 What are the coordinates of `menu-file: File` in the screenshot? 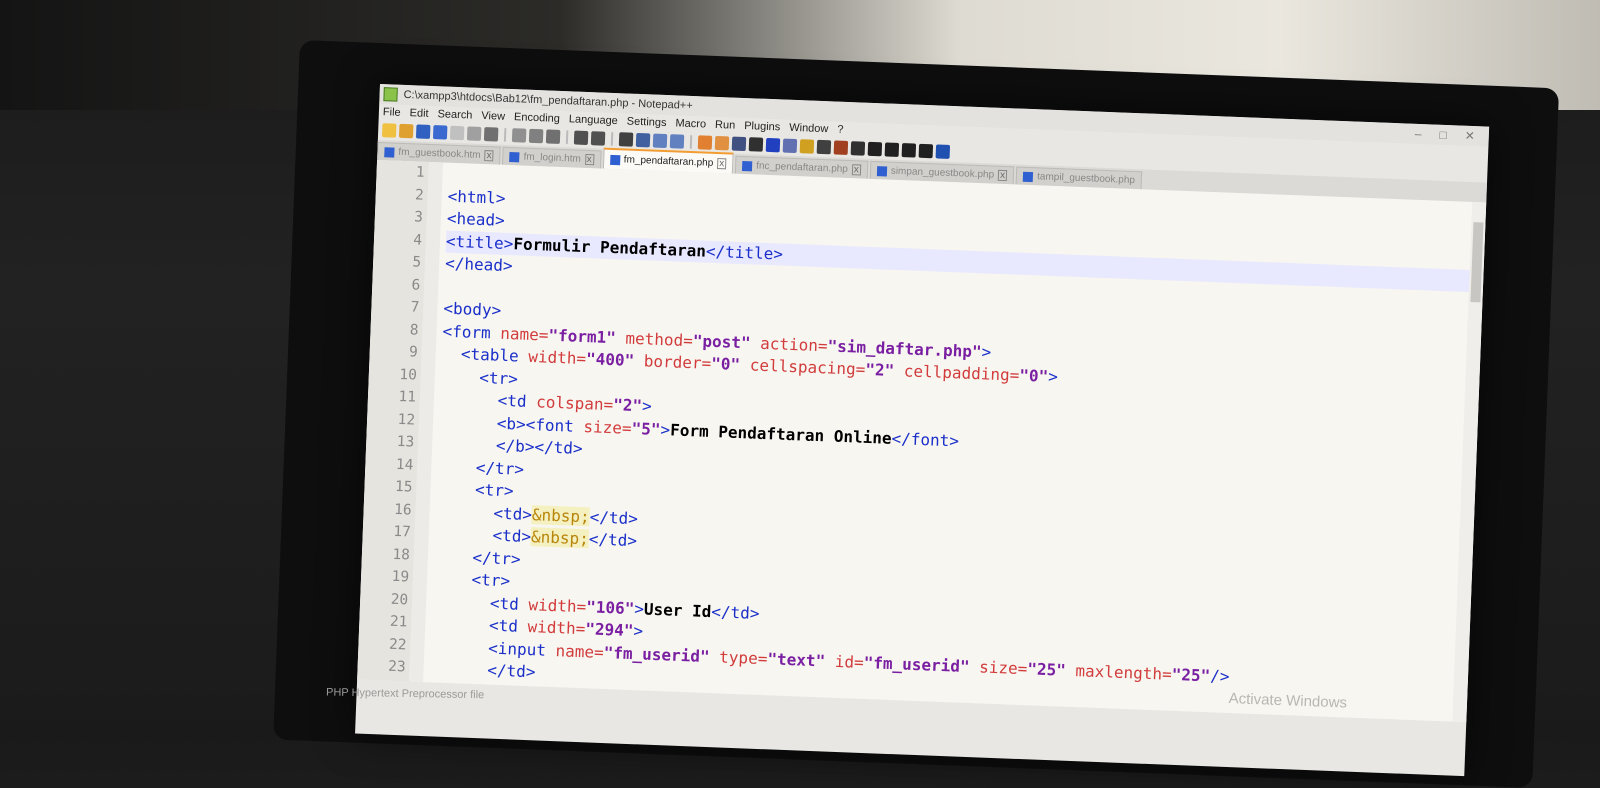 It's located at (392, 112).